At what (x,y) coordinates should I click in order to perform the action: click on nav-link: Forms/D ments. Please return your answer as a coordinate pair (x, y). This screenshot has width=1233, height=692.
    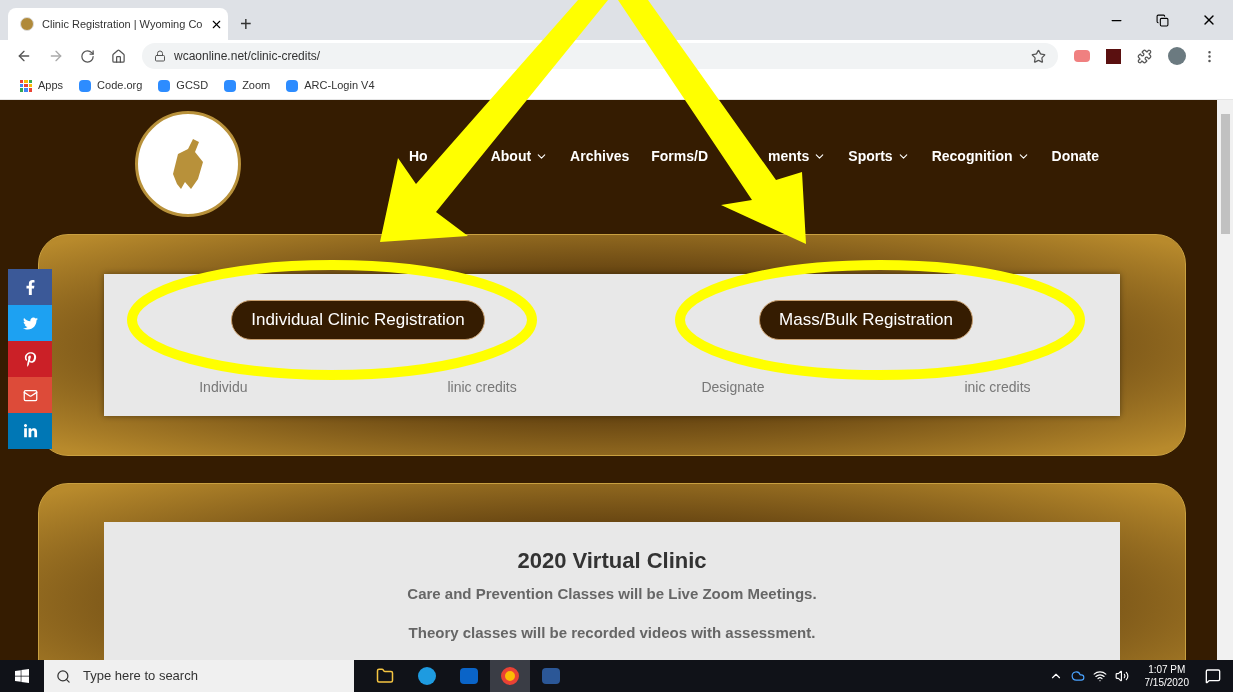
    Looking at the image, I should click on (739, 156).